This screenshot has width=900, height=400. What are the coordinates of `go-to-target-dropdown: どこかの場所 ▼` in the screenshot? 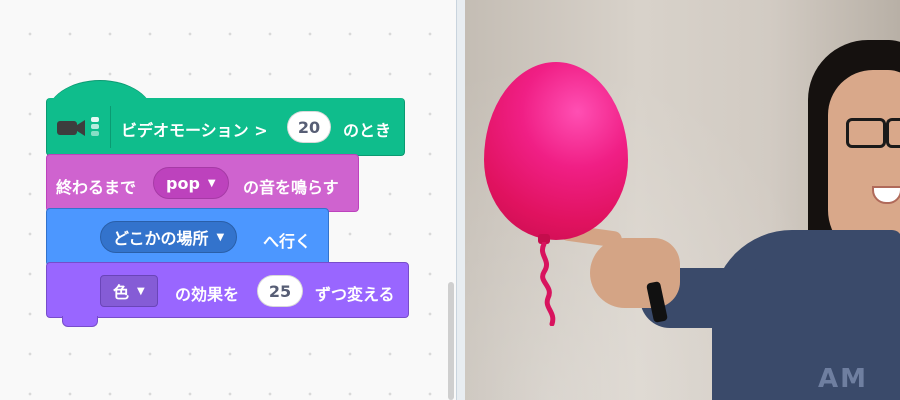 It's located at (169, 237).